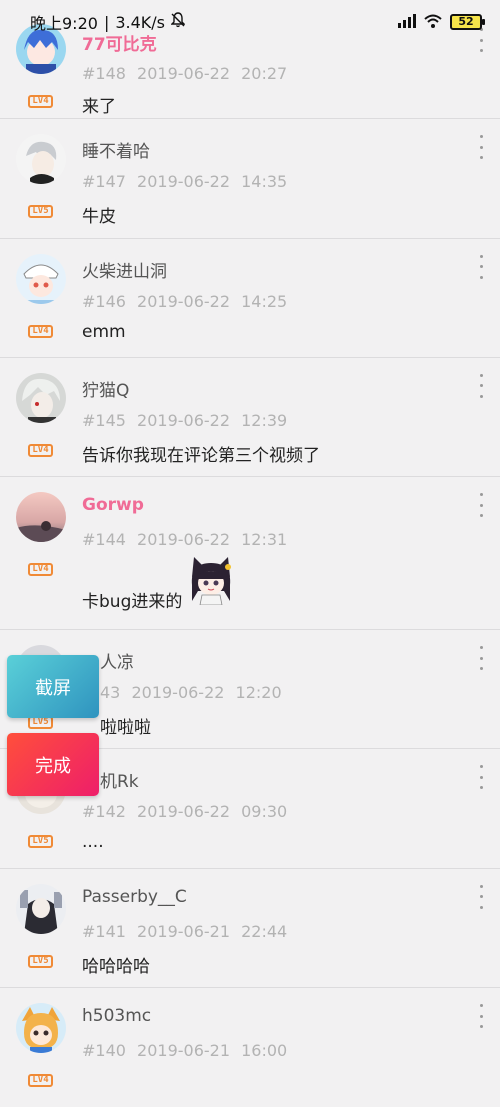 This screenshot has width=500, height=1107. Describe the element at coordinates (104, 301) in the screenshot. I see `floor-number: #146` at that location.